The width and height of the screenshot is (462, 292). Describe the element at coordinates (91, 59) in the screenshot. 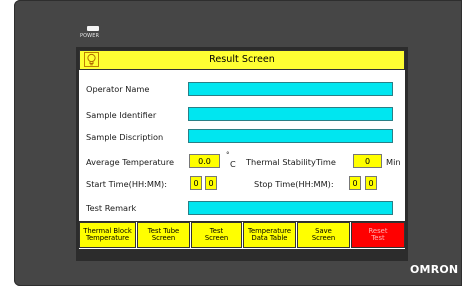

I see `lightbulb-icon` at that location.